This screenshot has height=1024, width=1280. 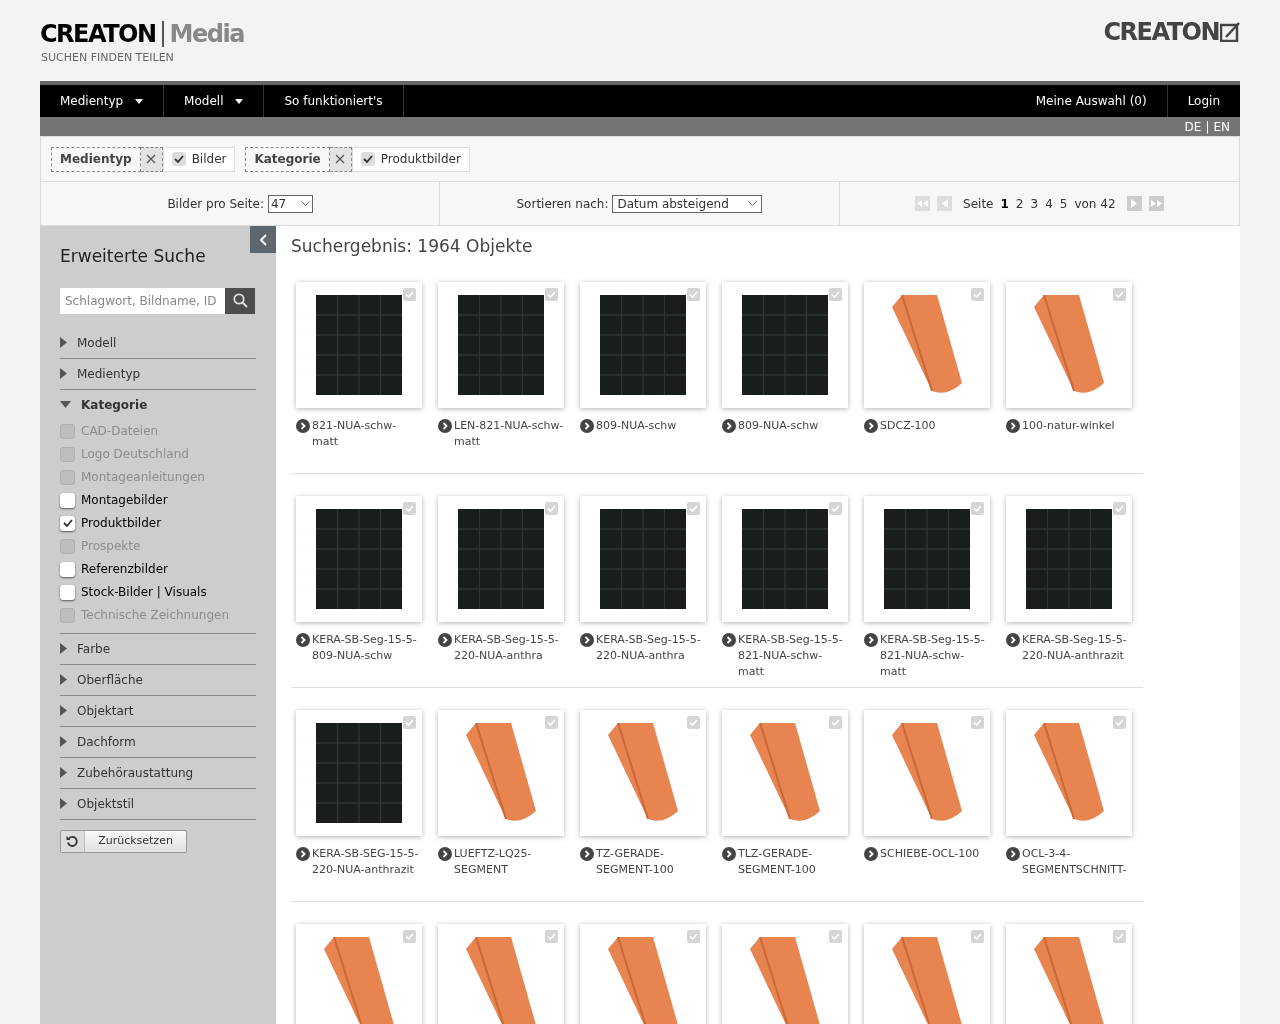 I want to click on image-name-link: KERA-SB-SEG-15-5-220-NUA-anthrazit, so click(x=367, y=861).